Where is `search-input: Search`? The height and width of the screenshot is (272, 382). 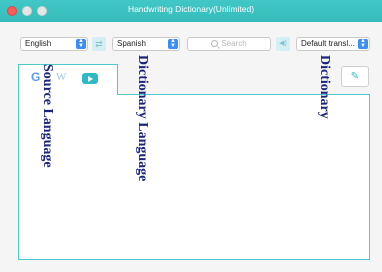
search-input: Search is located at coordinates (229, 44).